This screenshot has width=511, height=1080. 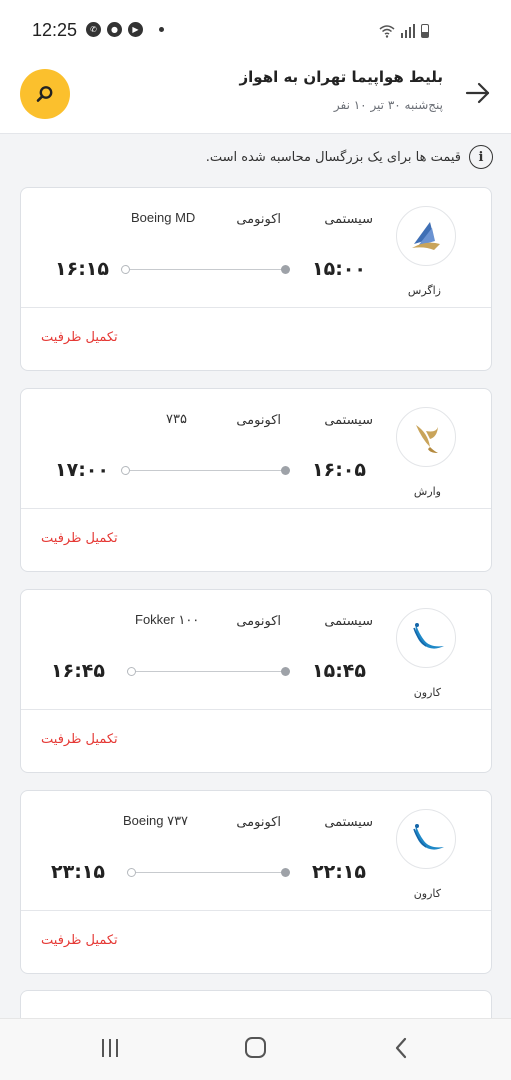 I want to click on page-title: بلیط هواپیما تهران به اهواز, so click(x=341, y=77).